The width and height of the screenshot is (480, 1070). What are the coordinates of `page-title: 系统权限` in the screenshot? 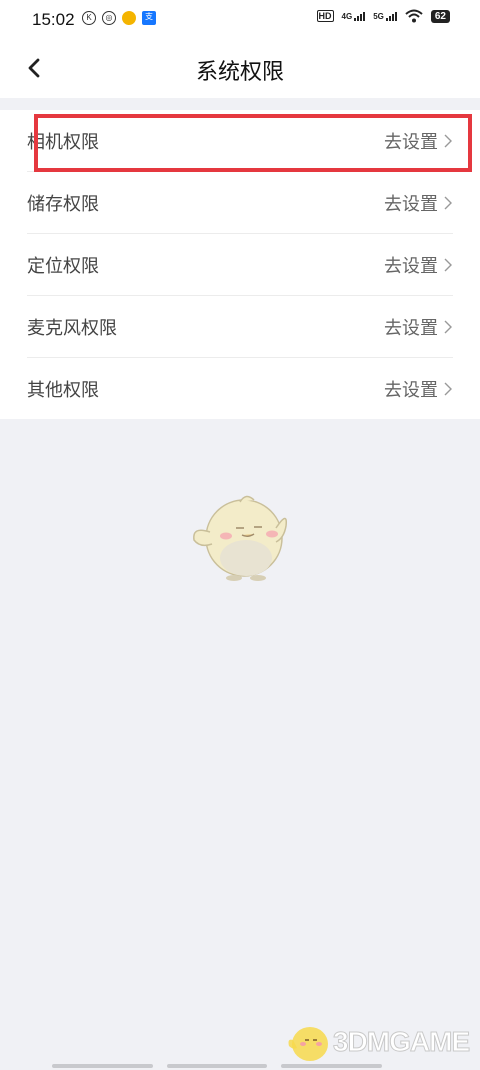 It's located at (239, 72).